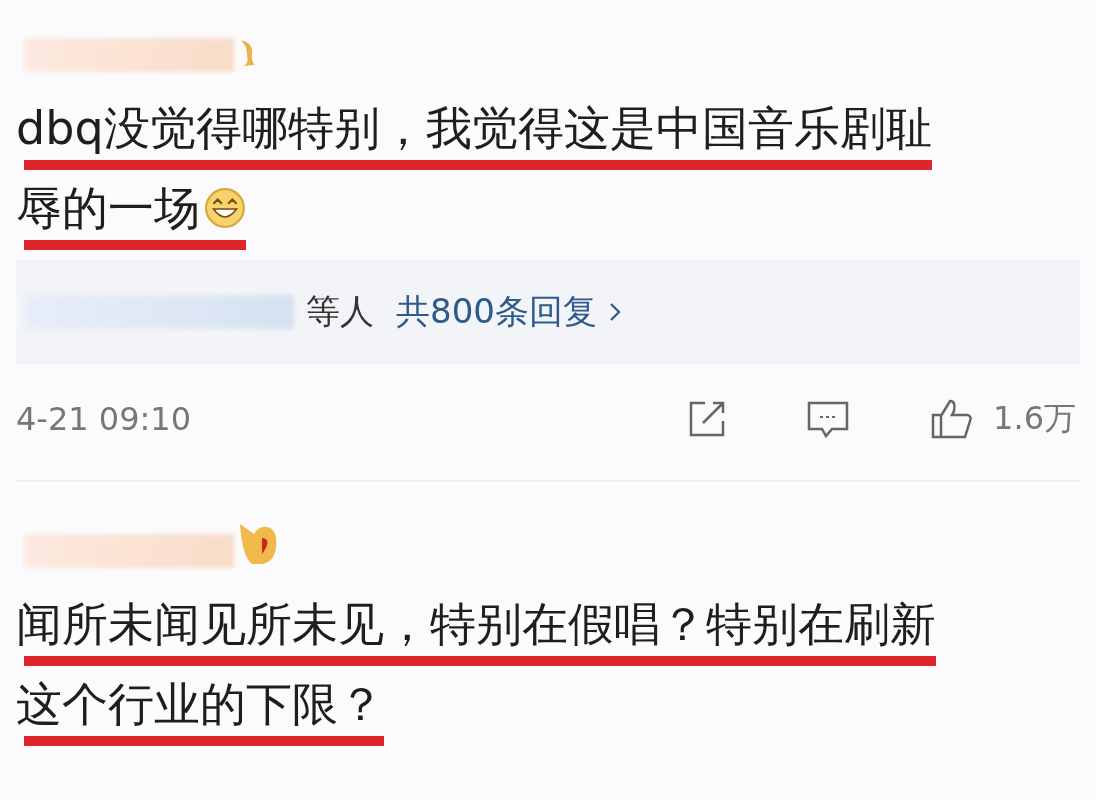  I want to click on comment-text: 辱的一场, so click(108, 208).